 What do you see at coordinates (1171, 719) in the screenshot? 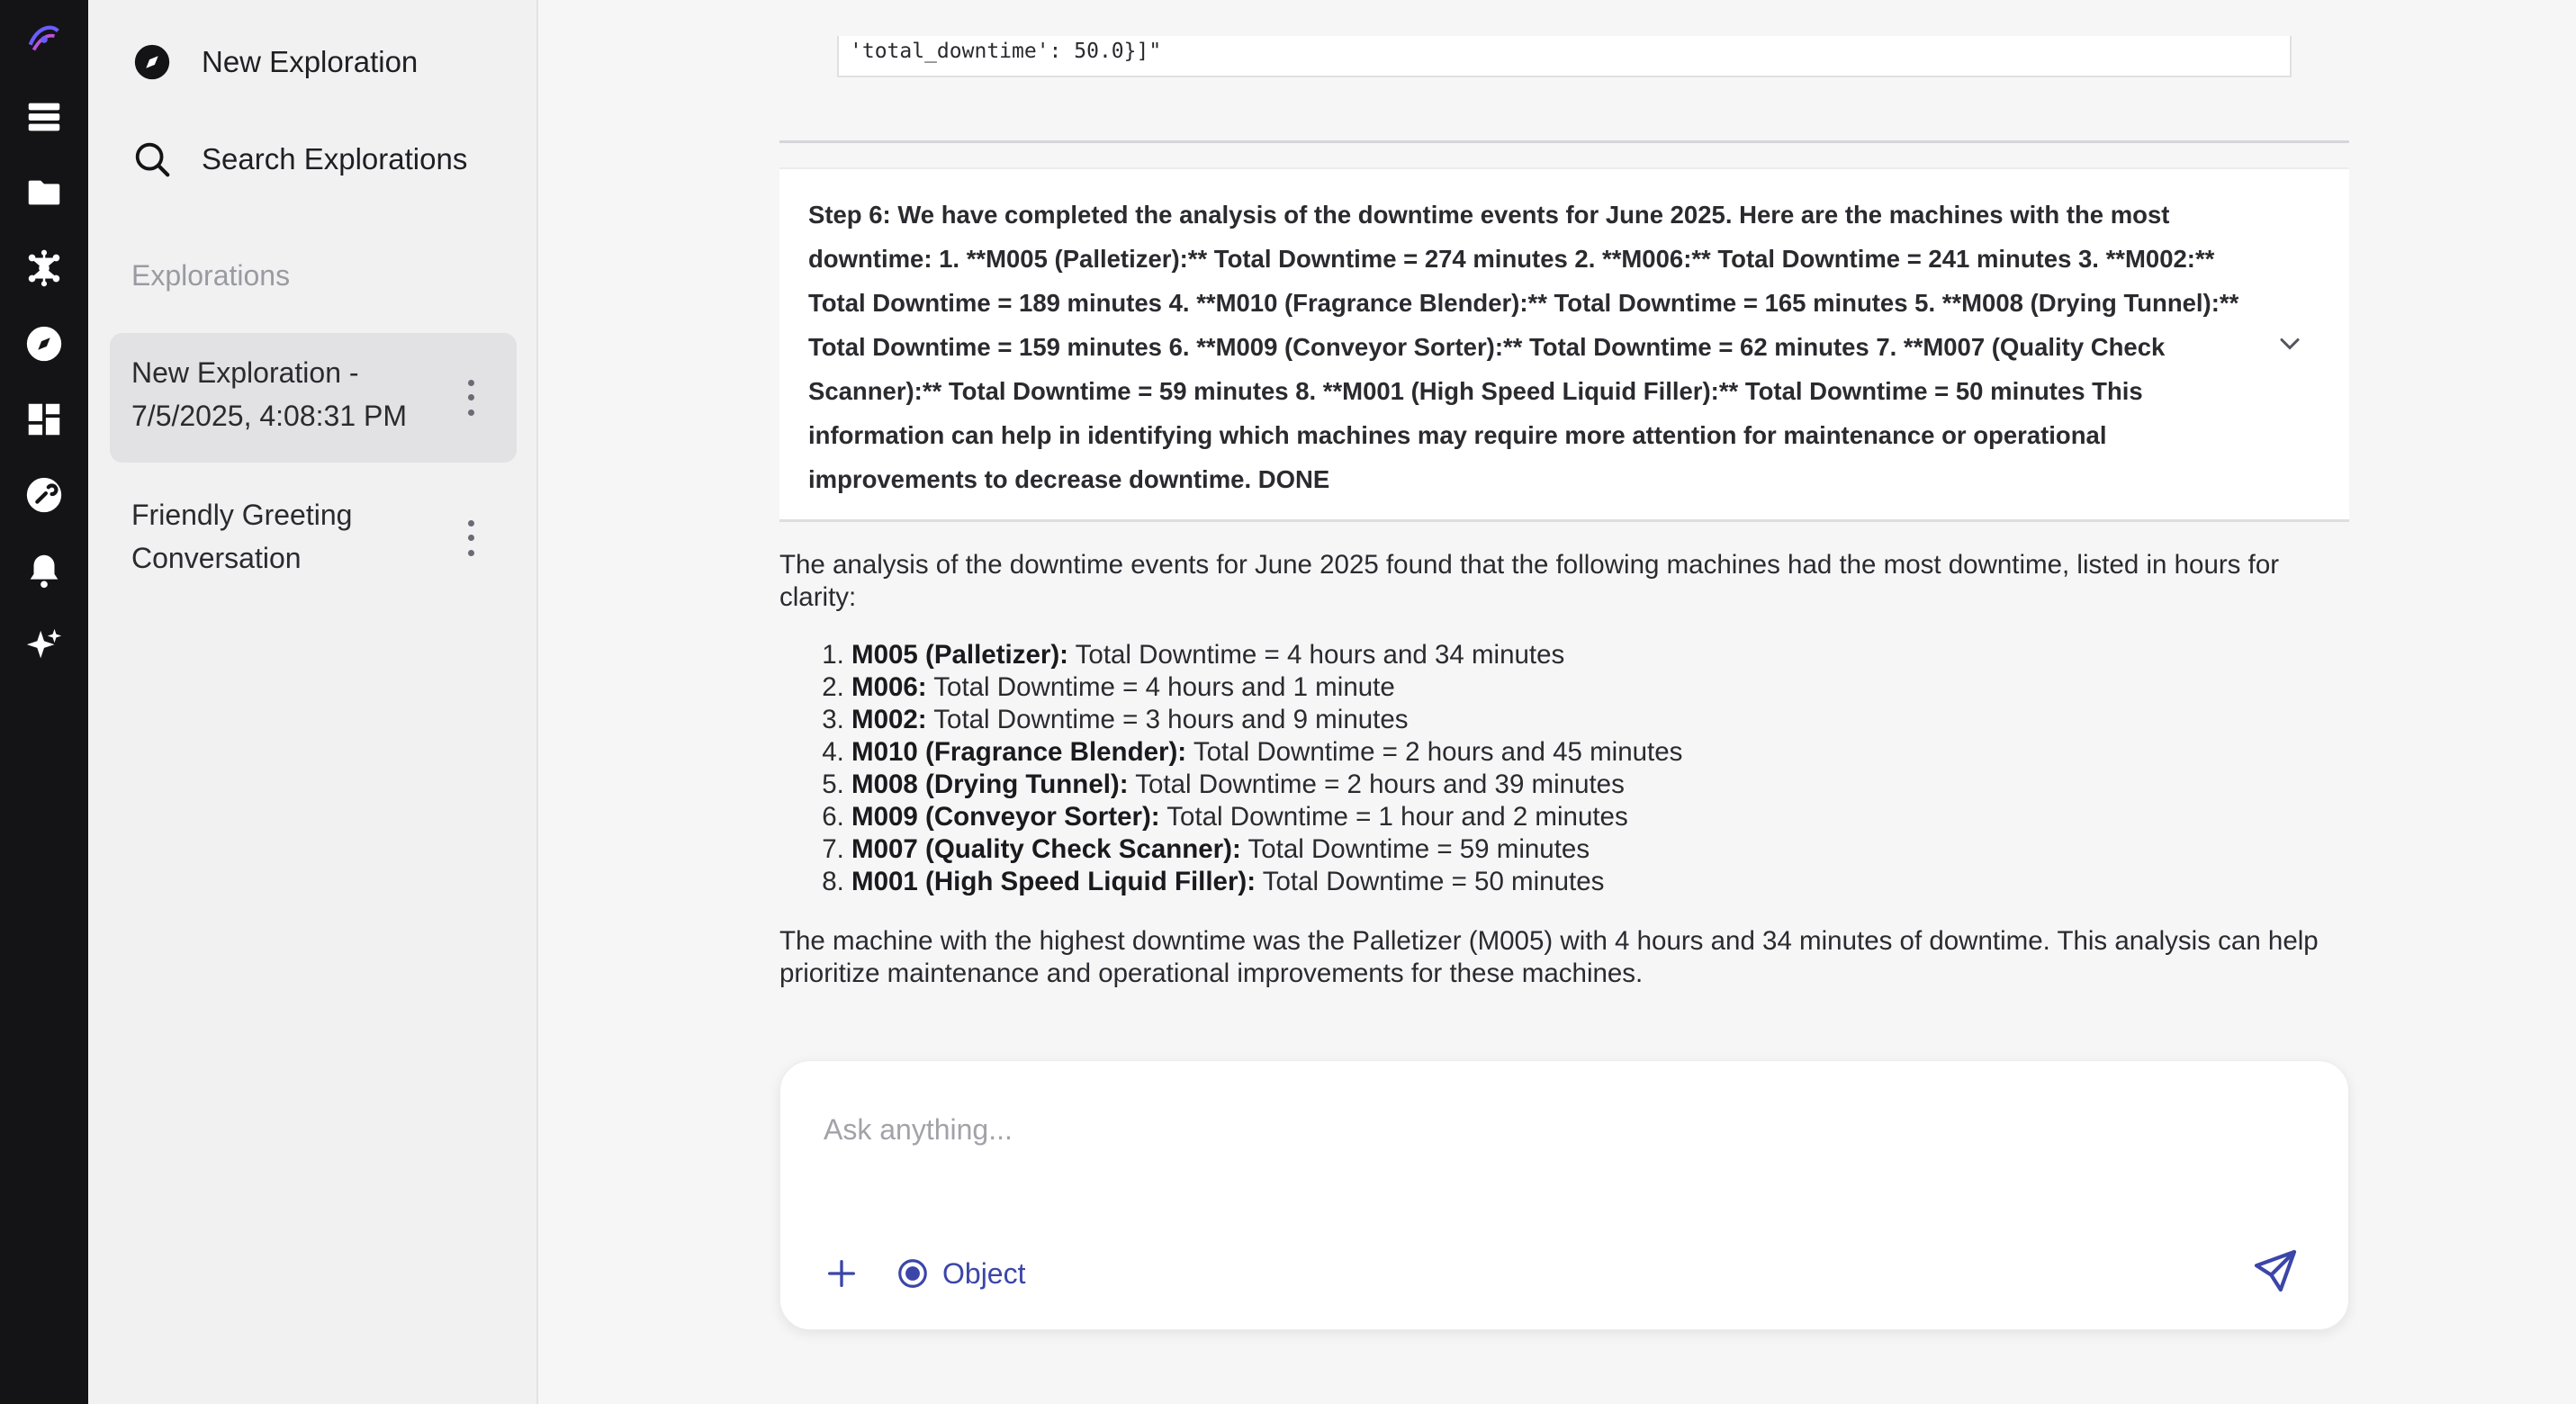
I see `machine-detail: Total Downtime = 3 hours and 9 minutes` at bounding box center [1171, 719].